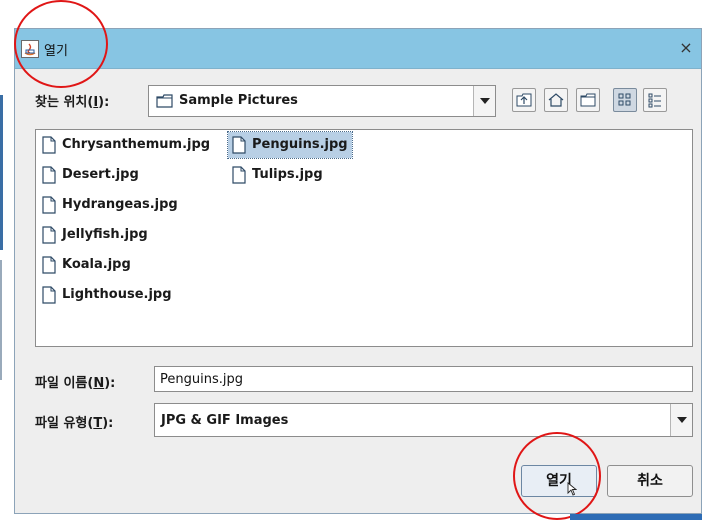 Image resolution: width=702 pixels, height=520 pixels. Describe the element at coordinates (423, 420) in the screenshot. I see `file-type-combo: JPG & GIF Images` at that location.